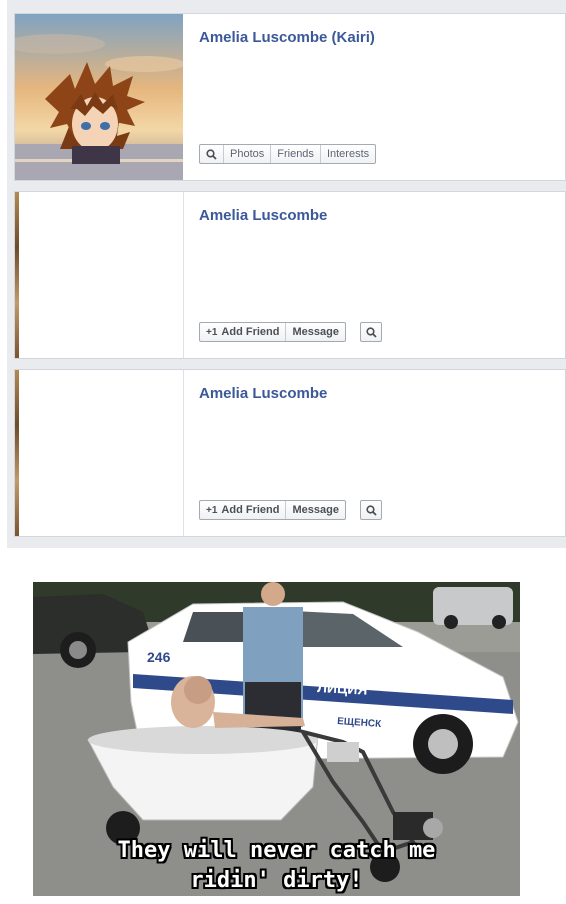 This screenshot has height=904, width=566. What do you see at coordinates (295, 154) in the screenshot?
I see `friends-button: Friends` at bounding box center [295, 154].